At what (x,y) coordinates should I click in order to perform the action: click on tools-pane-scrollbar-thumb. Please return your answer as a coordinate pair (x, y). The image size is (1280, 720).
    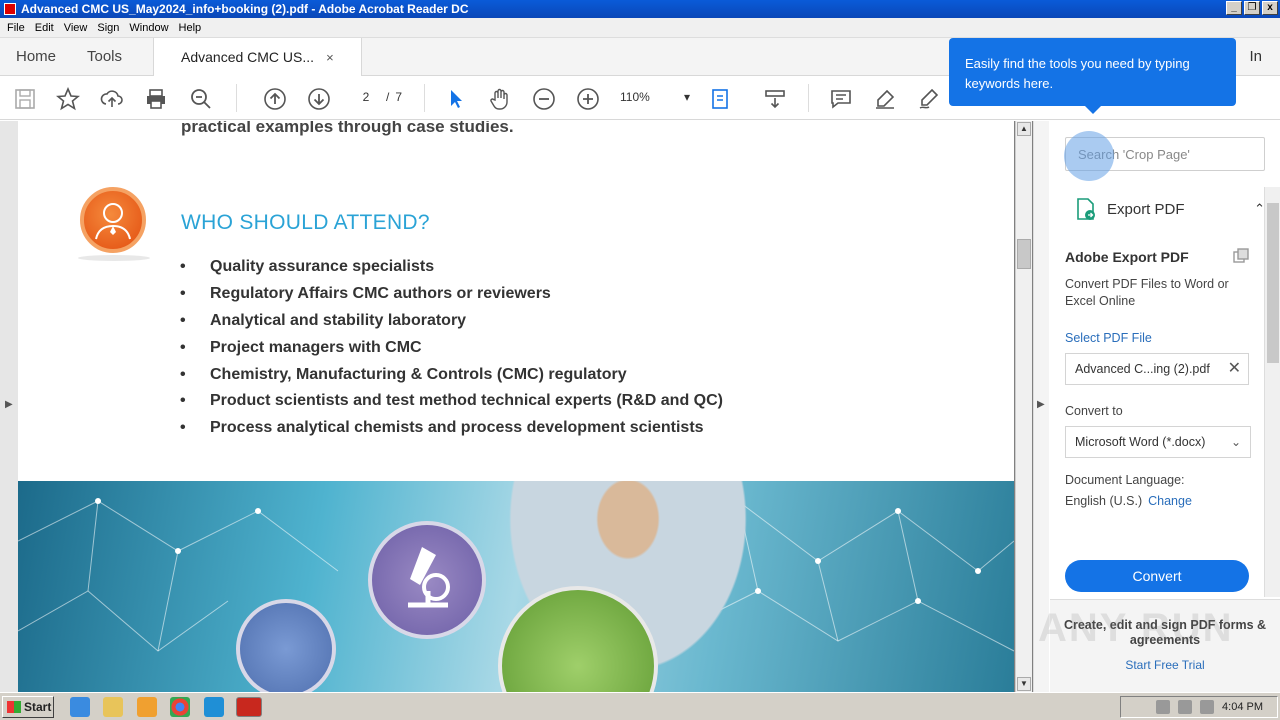
    Looking at the image, I should click on (1273, 283).